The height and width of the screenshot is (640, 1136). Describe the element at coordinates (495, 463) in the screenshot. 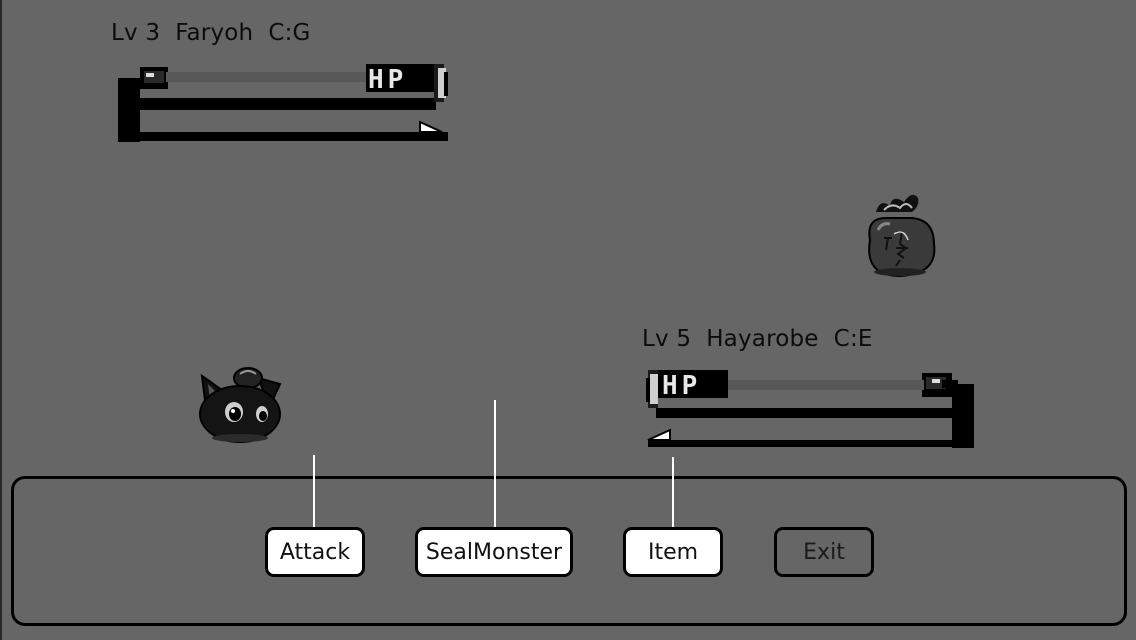

I see `seal-pointer-line` at that location.